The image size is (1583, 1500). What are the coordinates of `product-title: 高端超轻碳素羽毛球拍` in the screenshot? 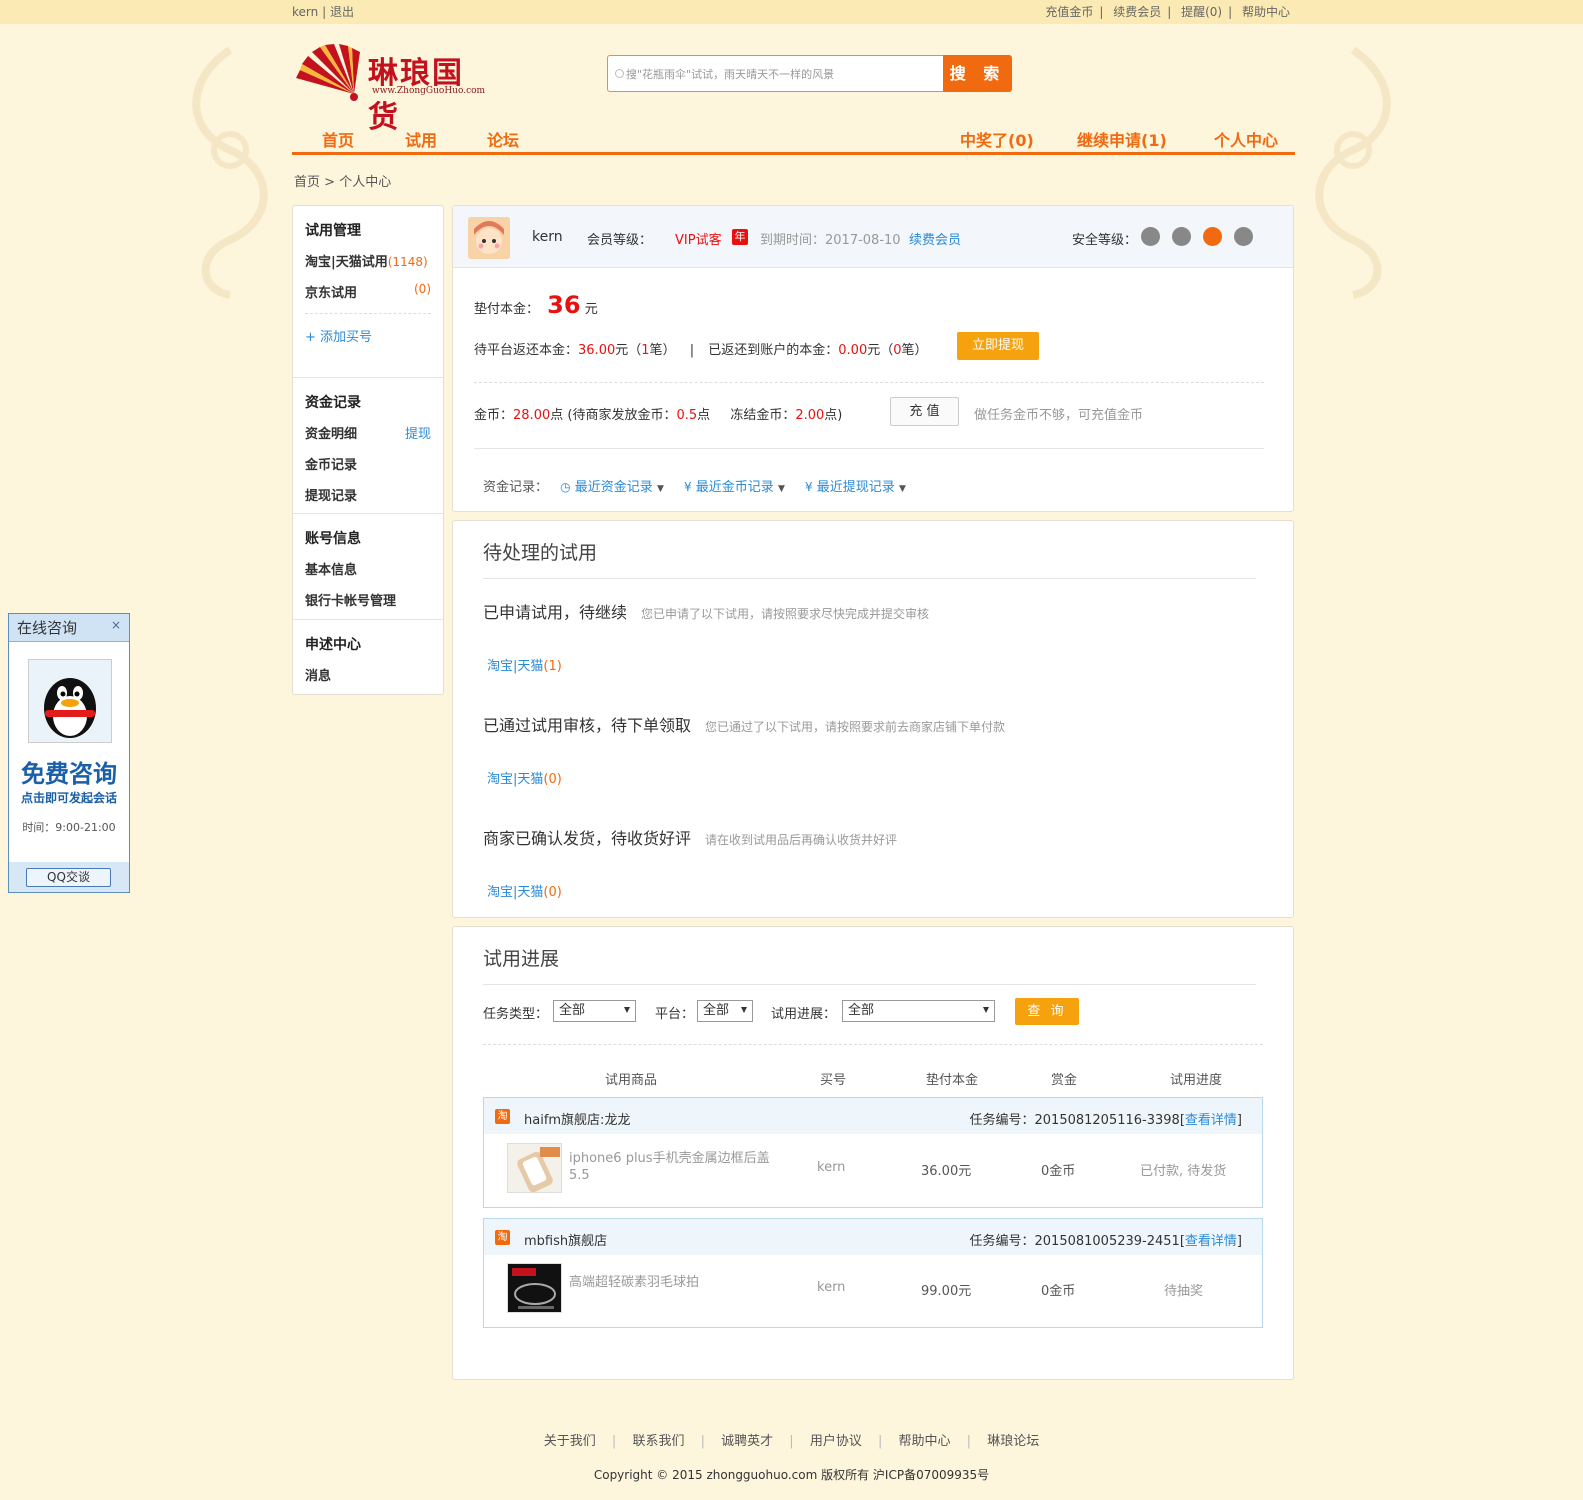 It's located at (671, 1280).